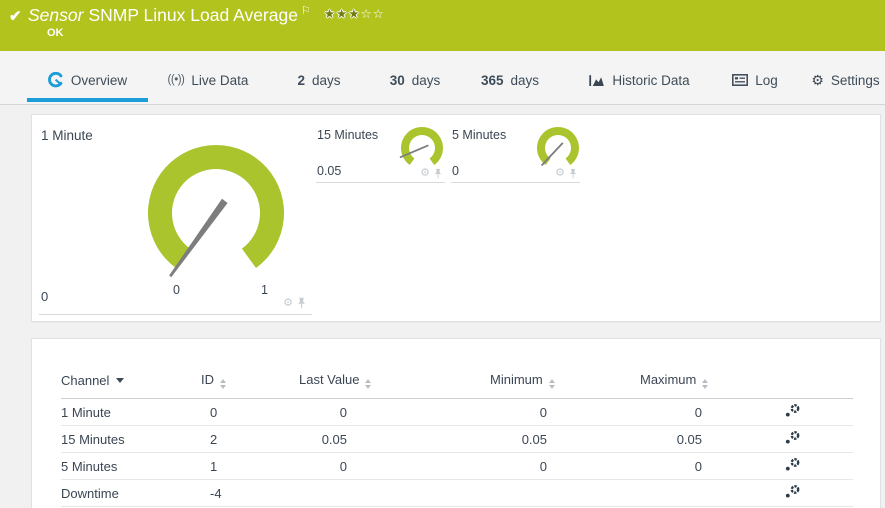 The image size is (885, 508). I want to click on gauge-current-value: 0.05, so click(329, 171).